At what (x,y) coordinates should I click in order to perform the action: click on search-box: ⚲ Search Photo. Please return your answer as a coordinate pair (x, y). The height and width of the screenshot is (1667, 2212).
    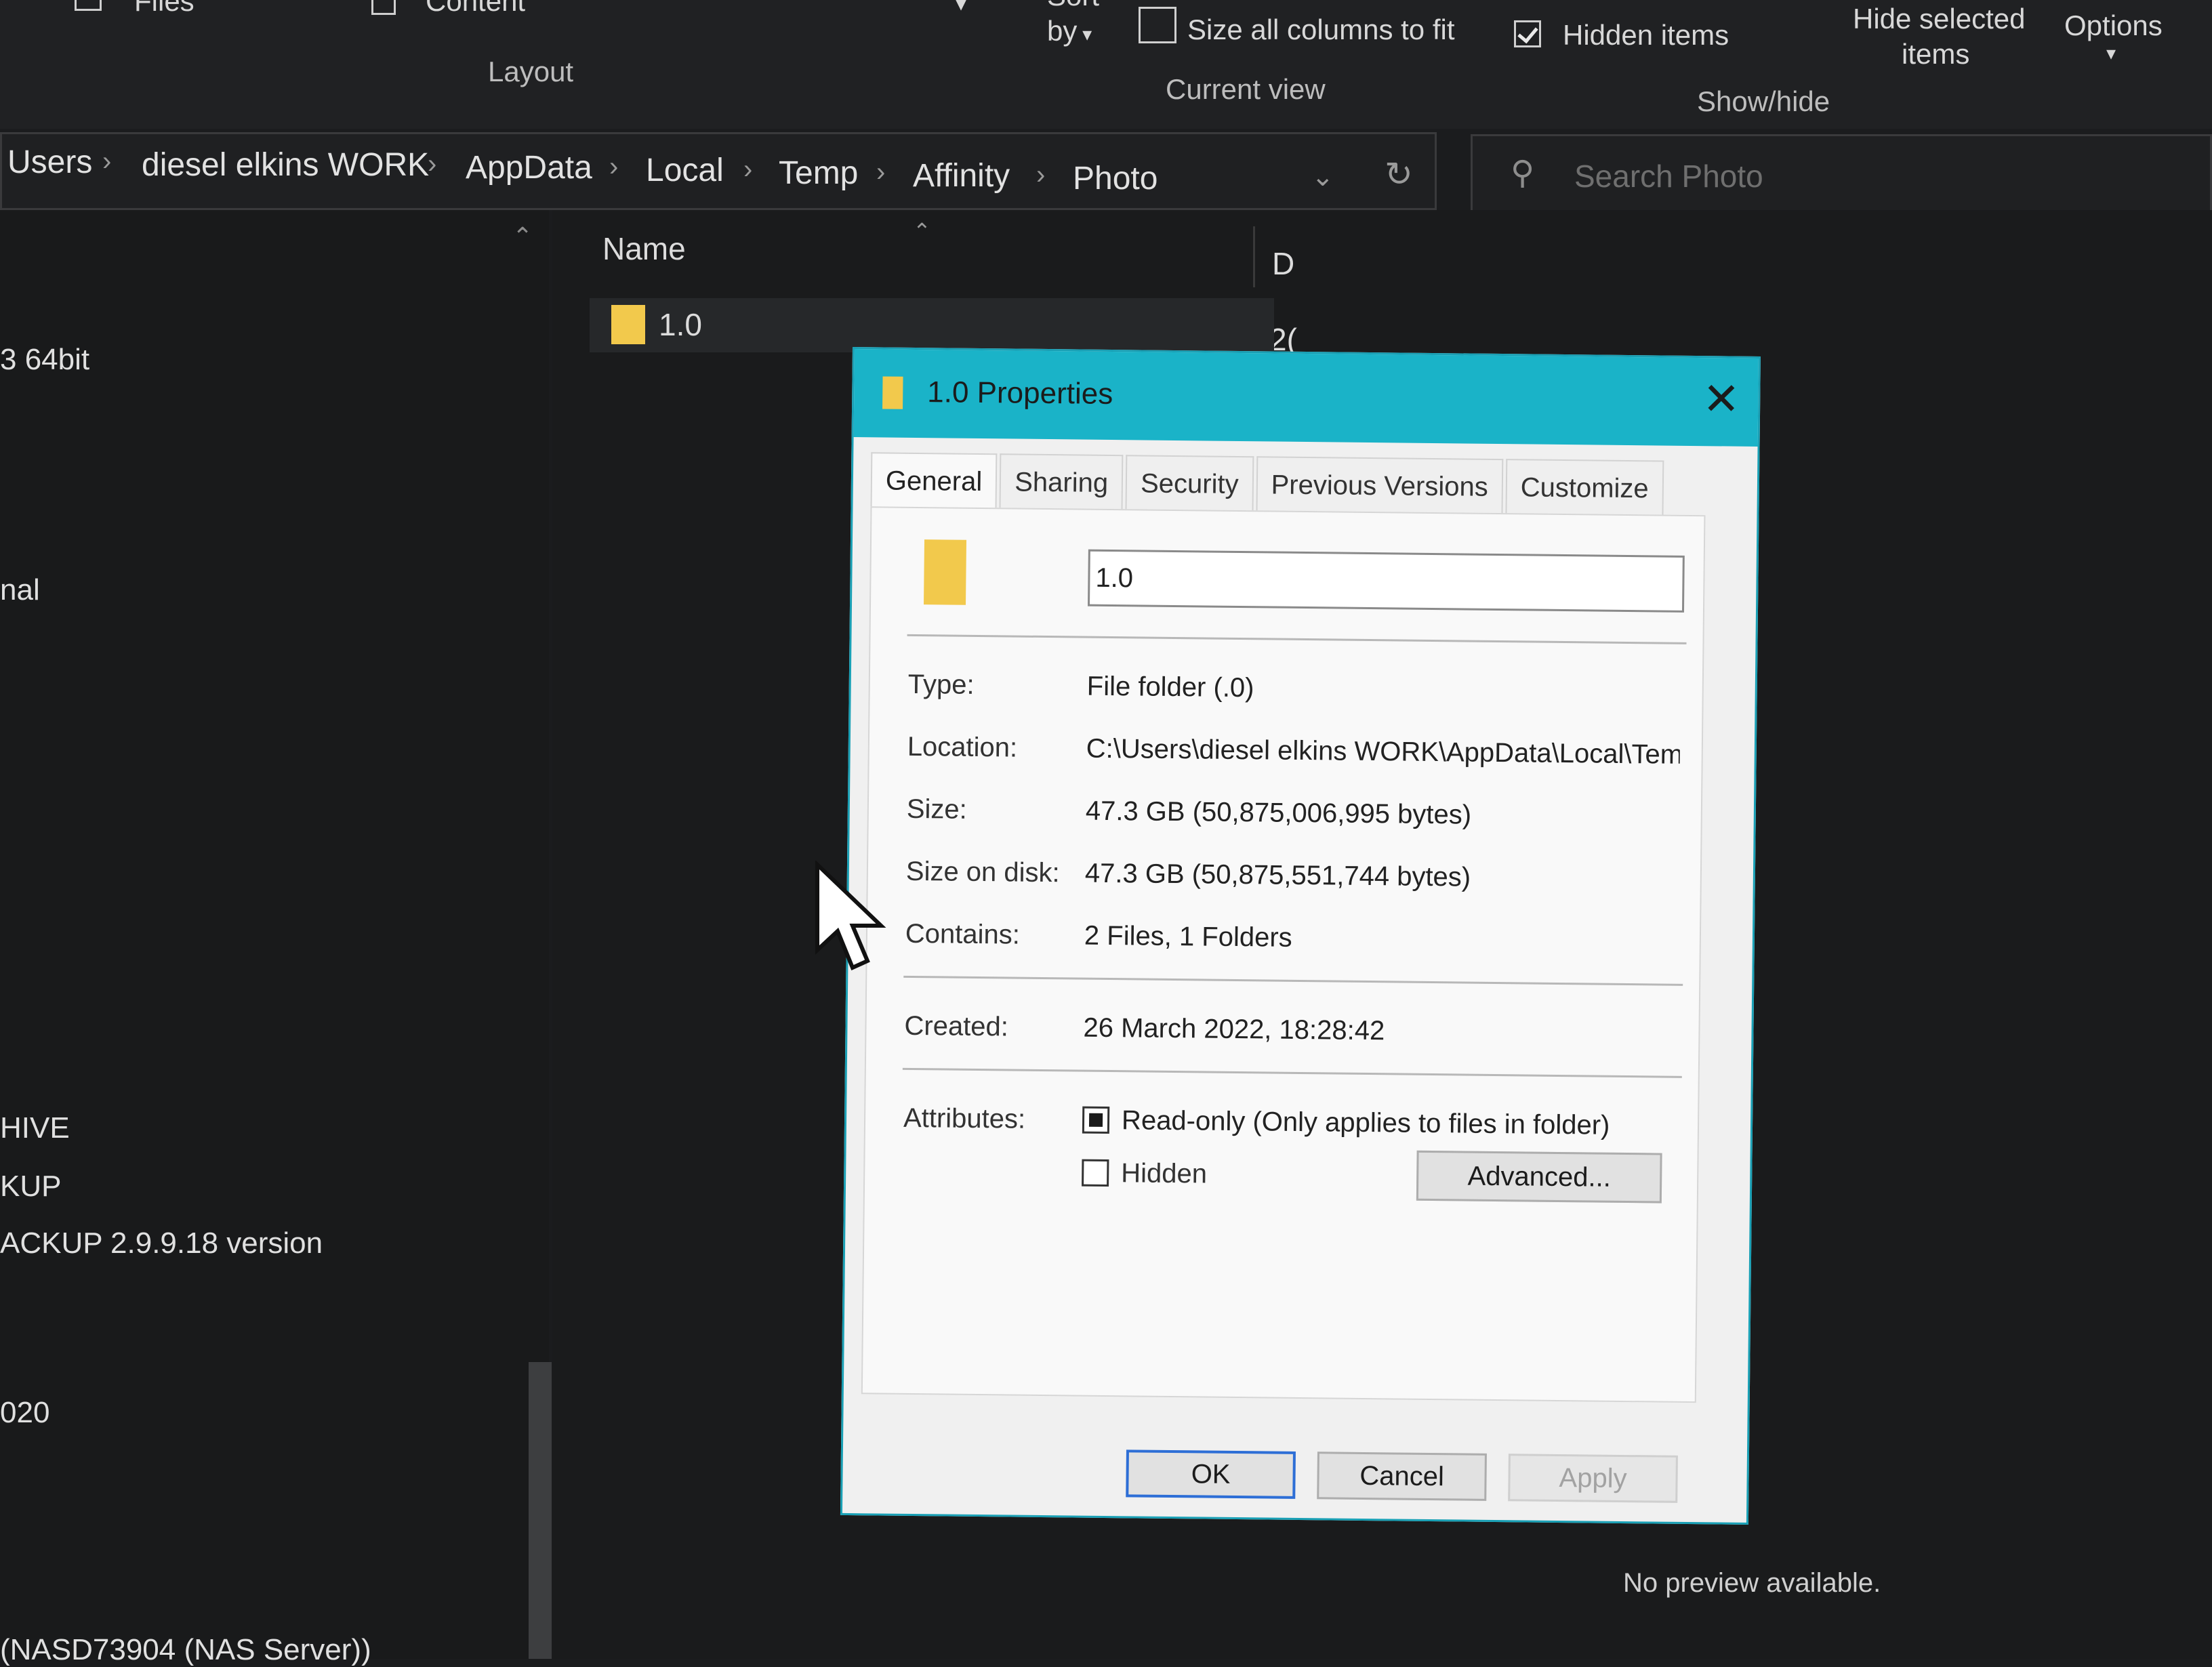
    Looking at the image, I should click on (1841, 174).